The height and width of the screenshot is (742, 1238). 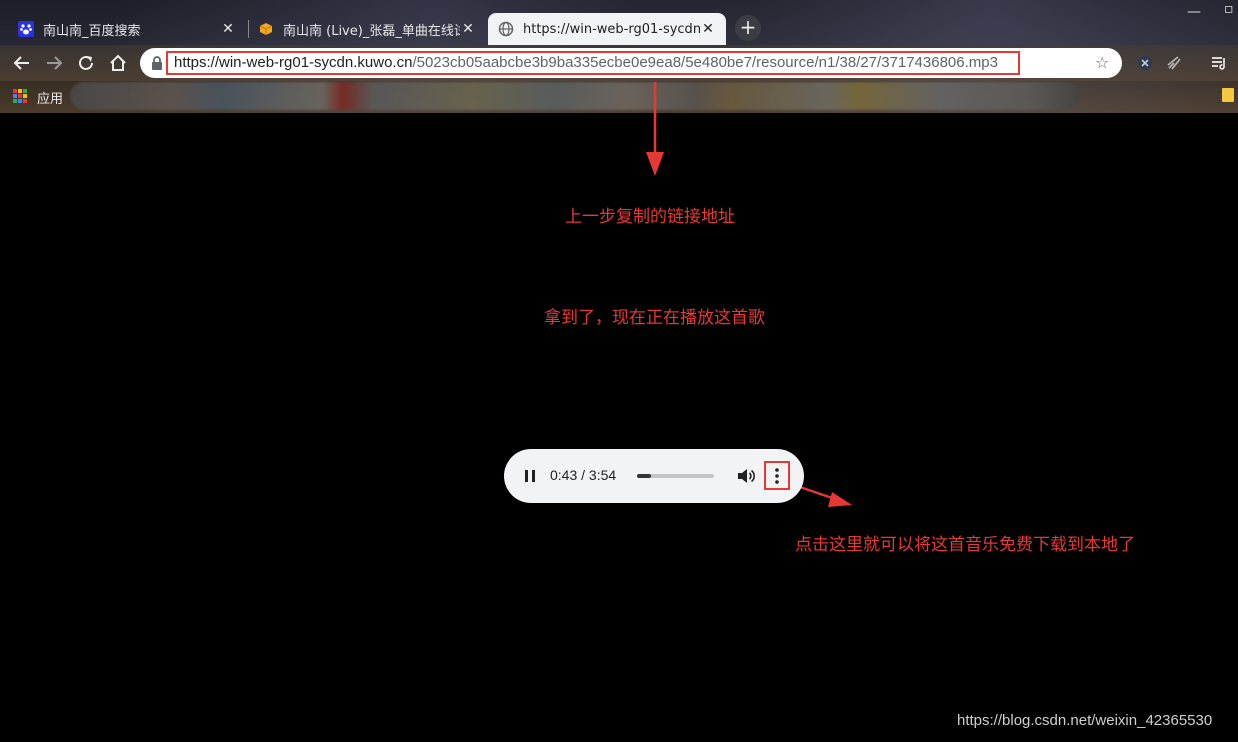 I want to click on seek-slider, so click(x=675, y=476).